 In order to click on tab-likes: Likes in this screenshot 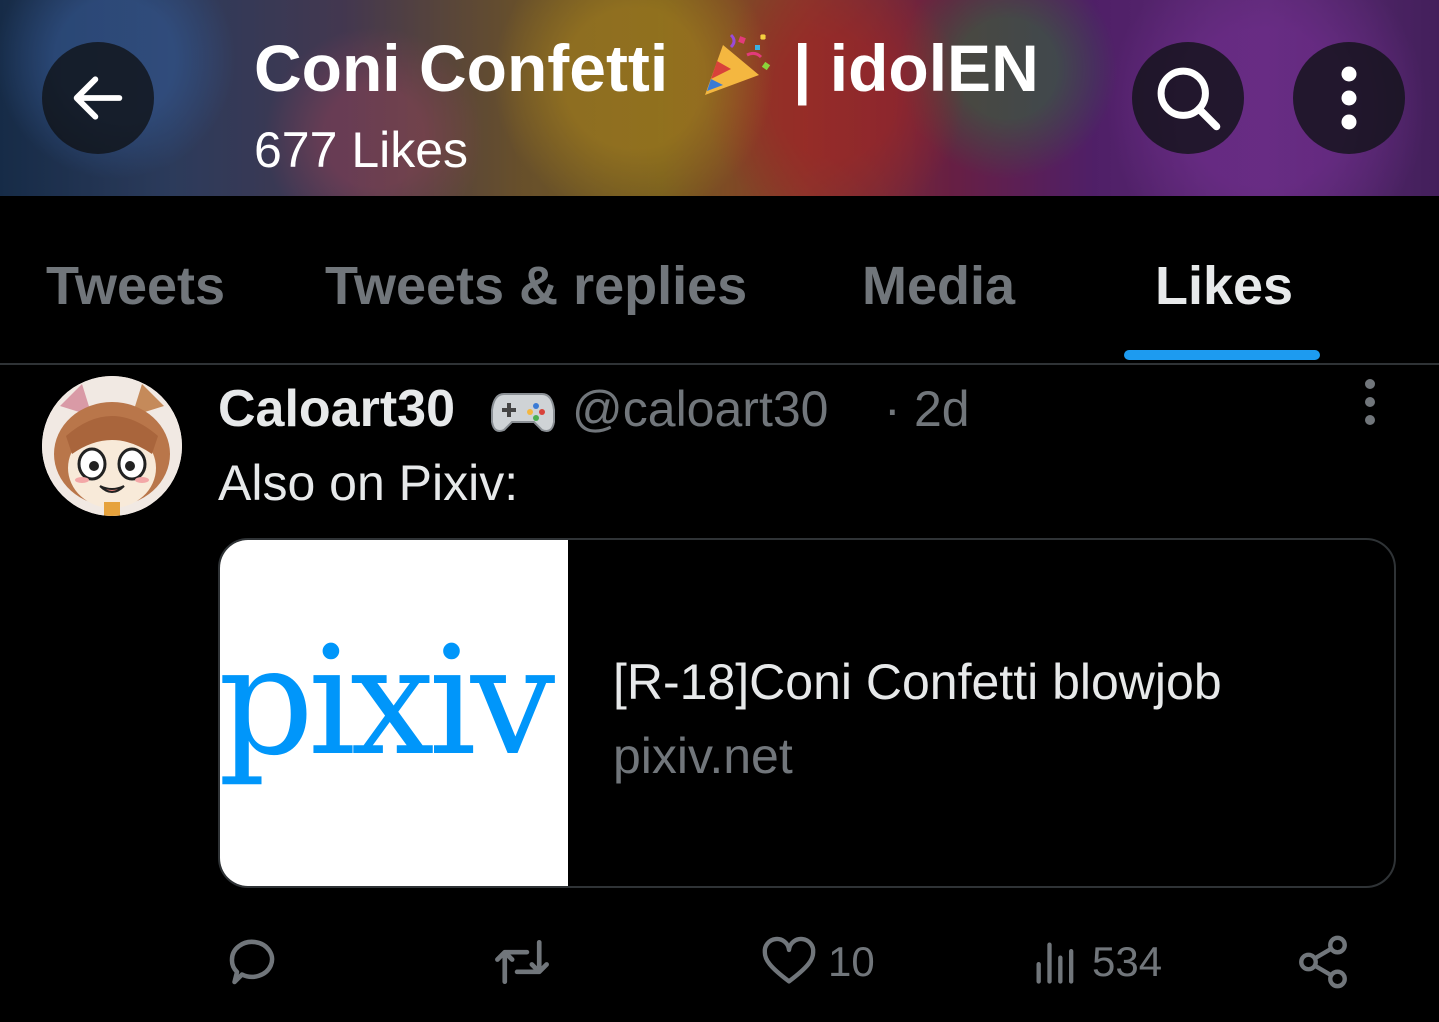, I will do `click(1224, 286)`.